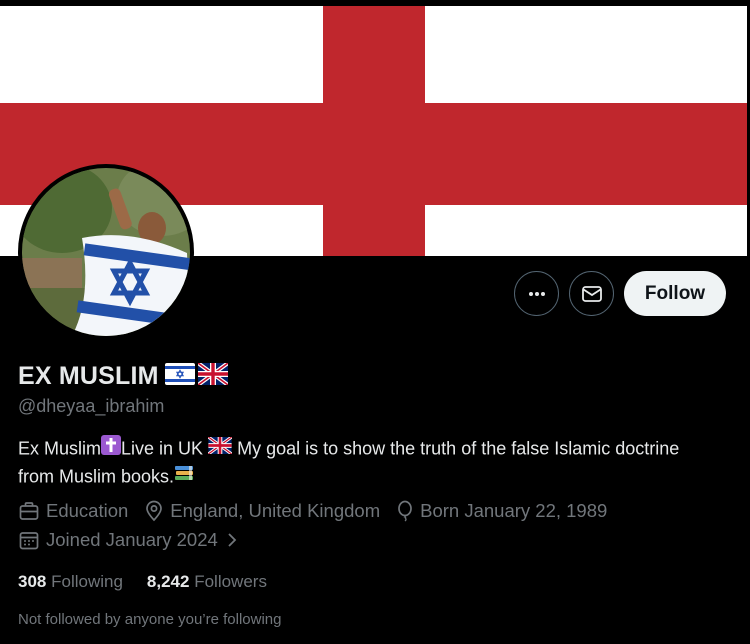 This screenshot has height=644, width=750. I want to click on latin-cross-icon, so click(111, 448).